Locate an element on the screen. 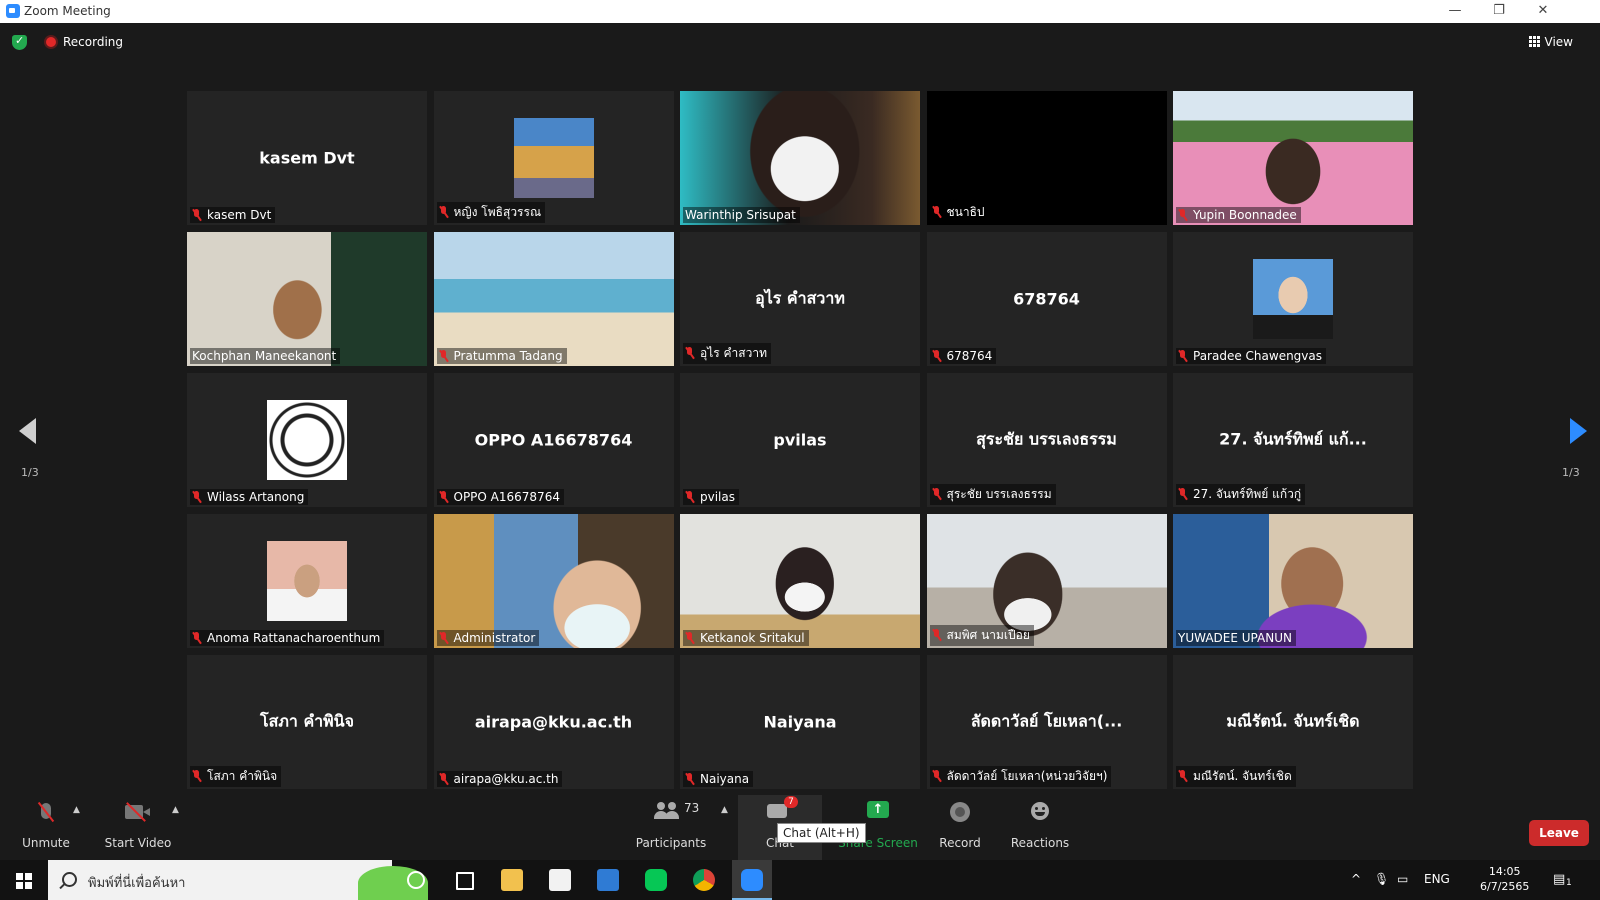 The image size is (1600, 900). leave-button: Leave is located at coordinates (1559, 833).